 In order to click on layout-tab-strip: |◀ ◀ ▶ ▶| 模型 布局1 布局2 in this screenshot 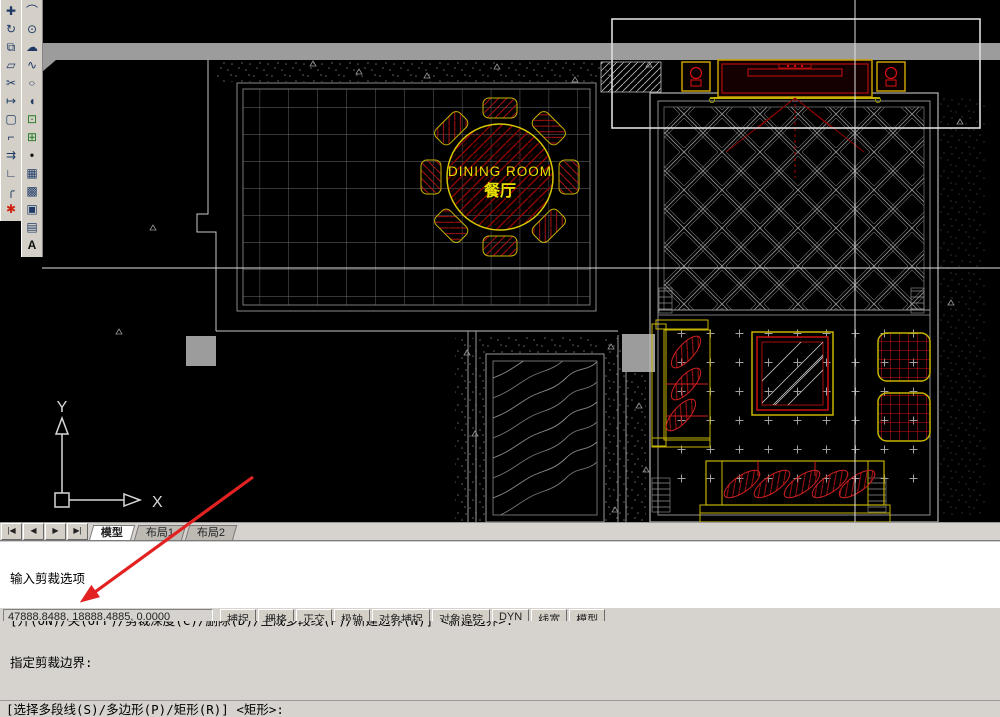, I will do `click(500, 531)`.